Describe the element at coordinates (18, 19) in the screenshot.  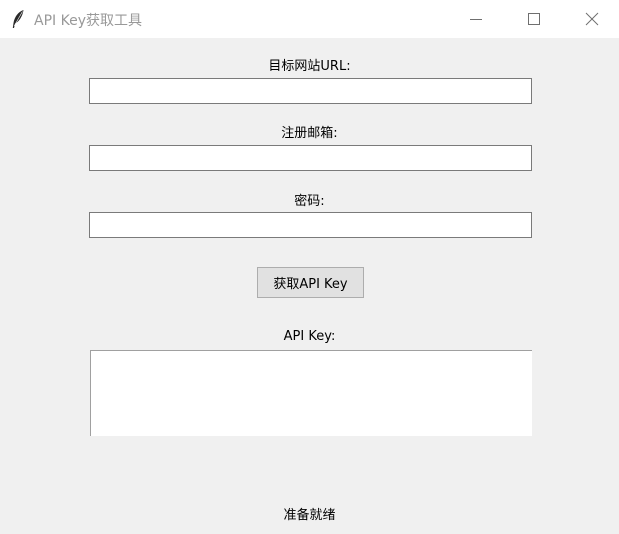
I see `feather-icon` at that location.